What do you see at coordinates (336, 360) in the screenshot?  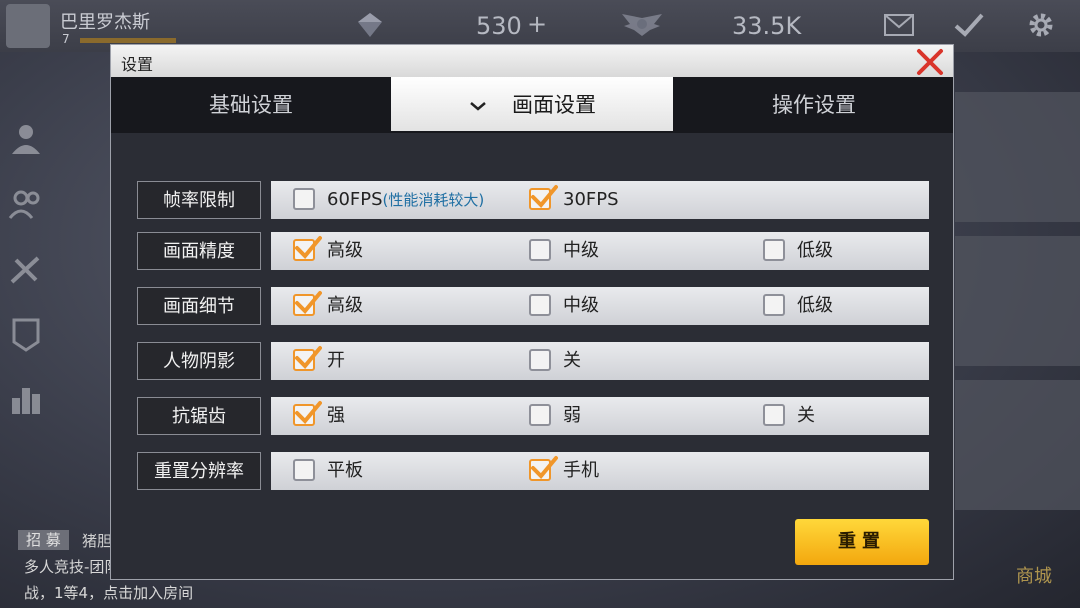 I see `option-label: 开` at bounding box center [336, 360].